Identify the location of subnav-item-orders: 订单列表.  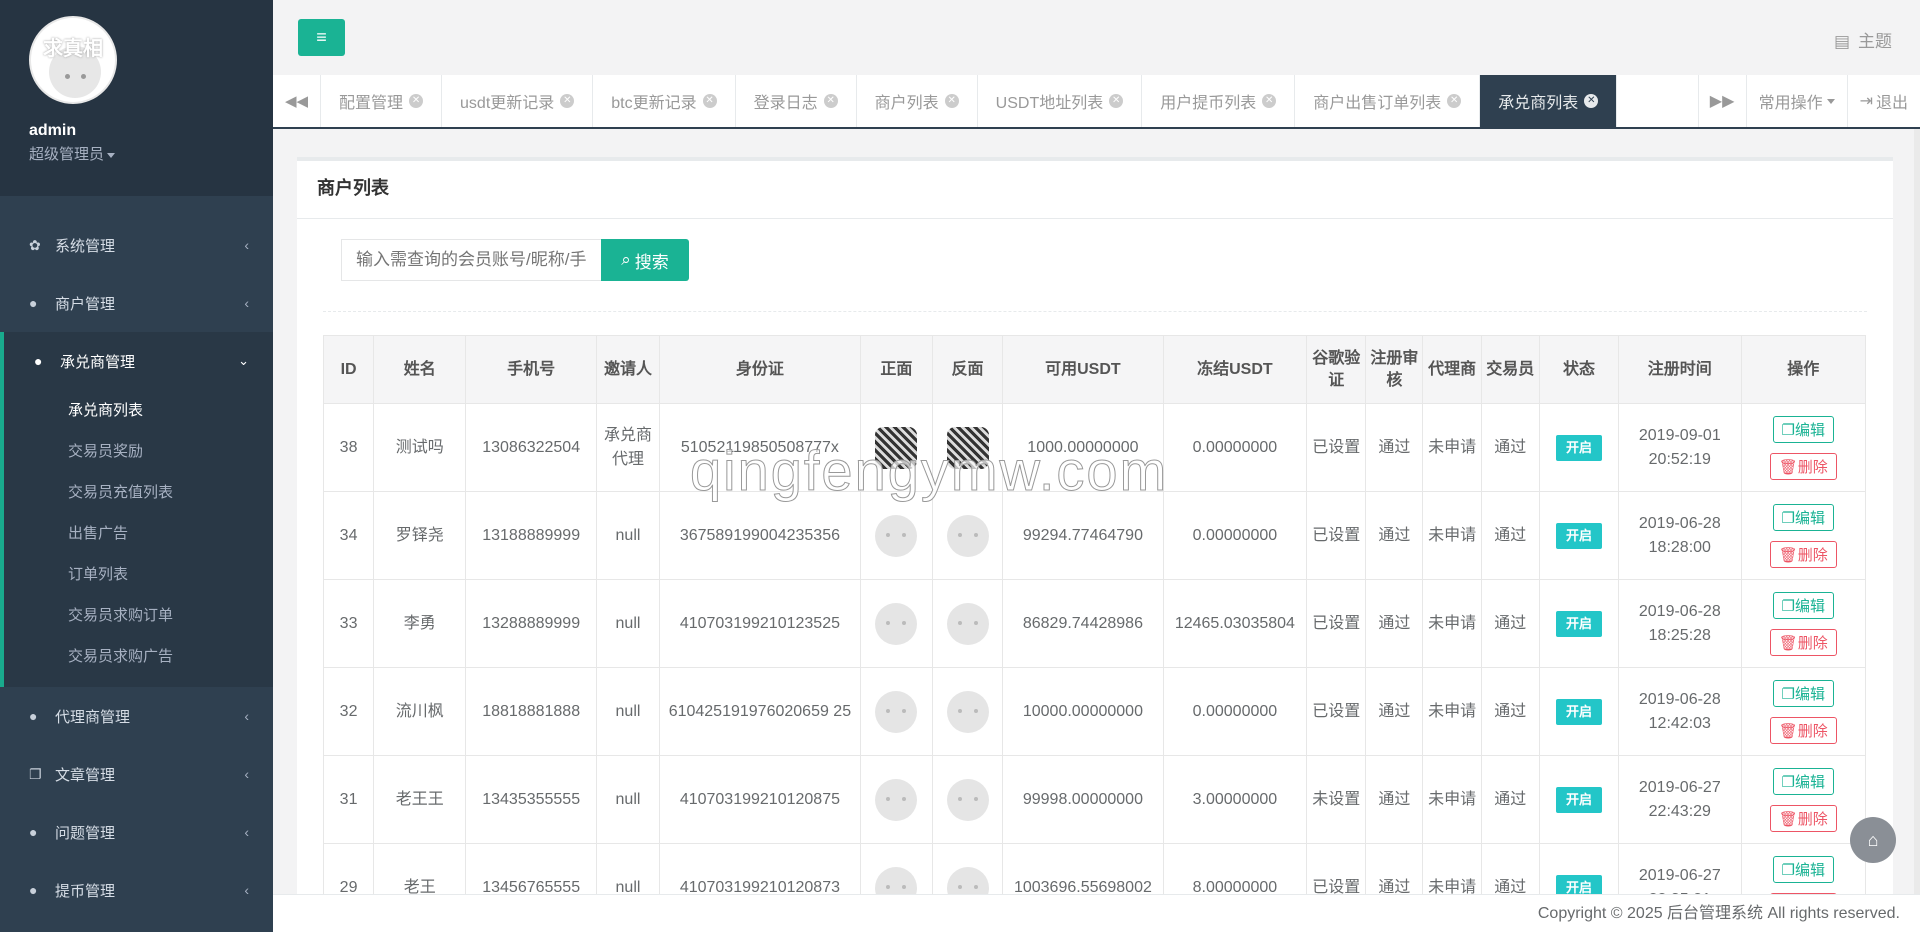
(138, 574).